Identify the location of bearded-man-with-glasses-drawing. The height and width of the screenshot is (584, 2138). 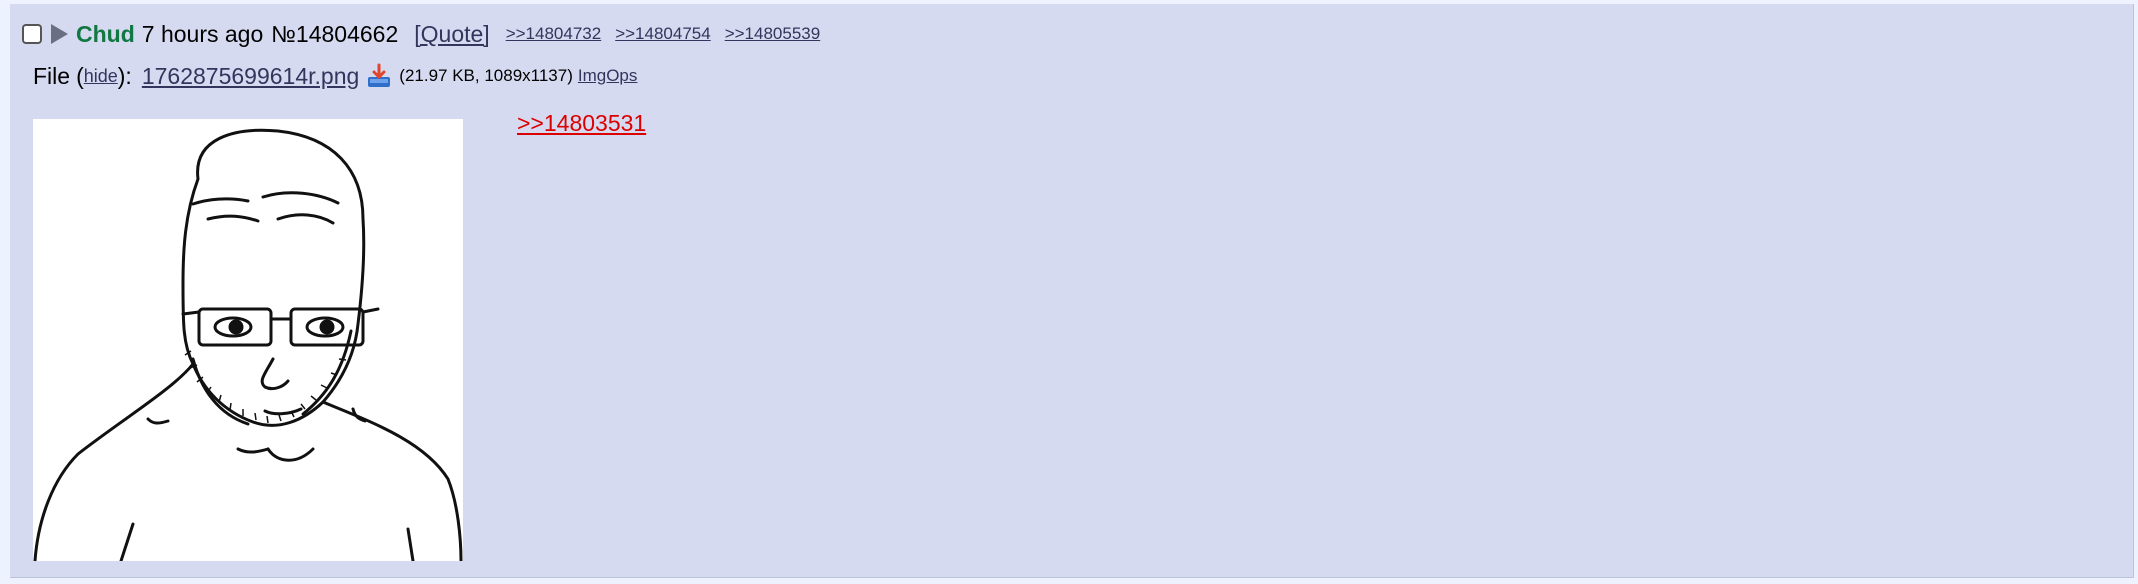
(248, 344).